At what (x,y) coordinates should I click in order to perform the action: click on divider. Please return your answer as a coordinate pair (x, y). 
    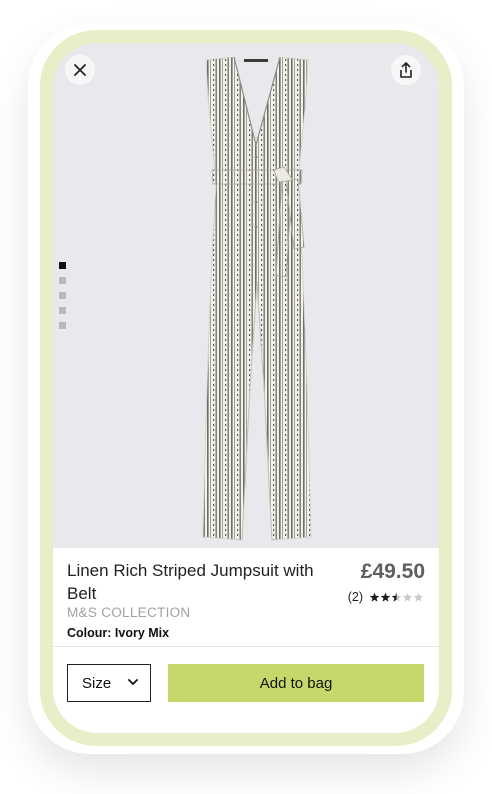
    Looking at the image, I should click on (246, 646).